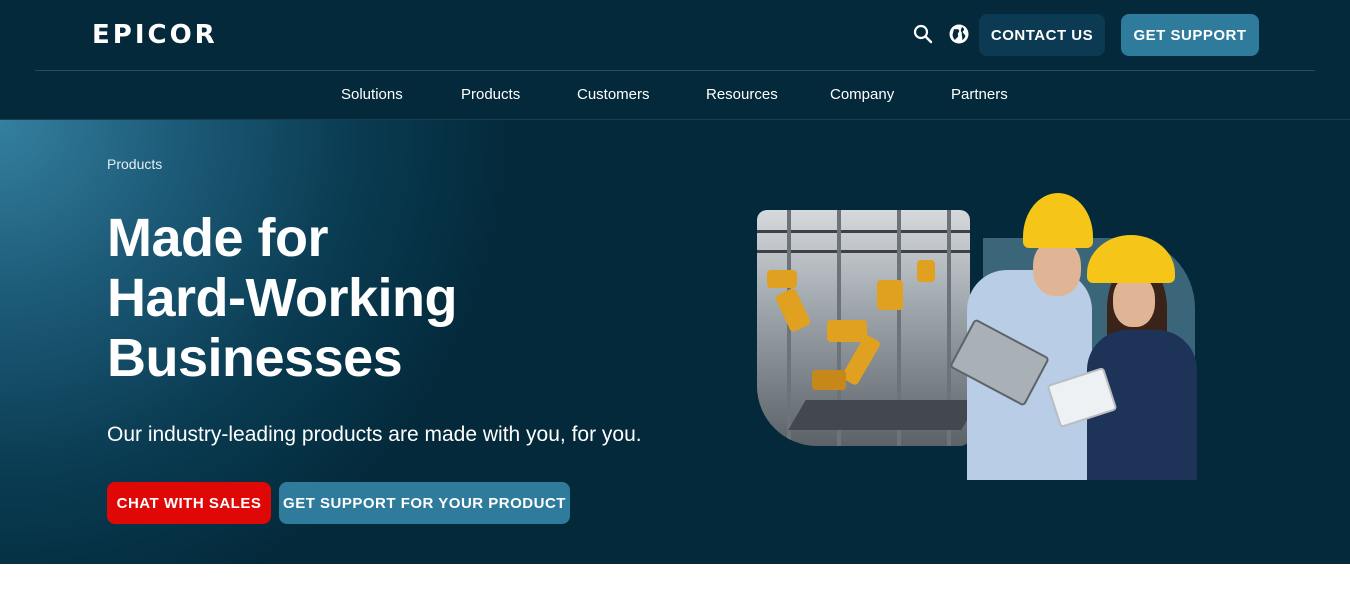 The height and width of the screenshot is (603, 1350). I want to click on globe-icon, so click(959, 34).